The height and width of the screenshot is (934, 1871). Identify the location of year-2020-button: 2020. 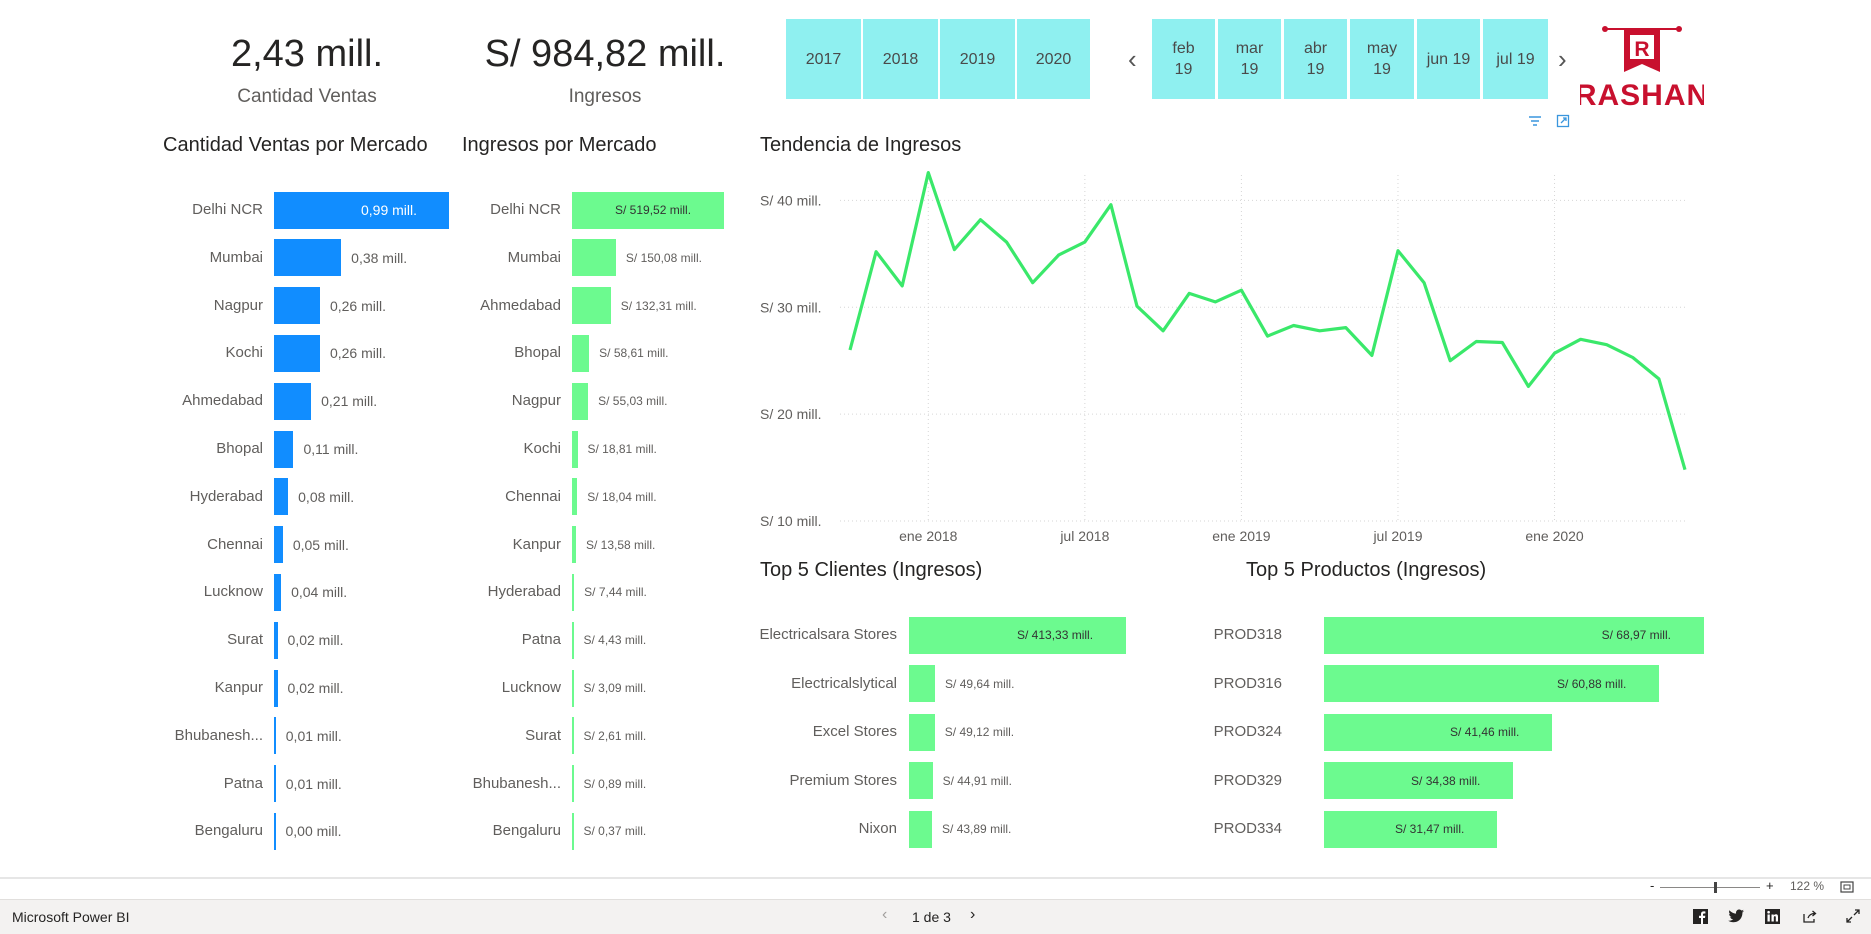
(1053, 59).